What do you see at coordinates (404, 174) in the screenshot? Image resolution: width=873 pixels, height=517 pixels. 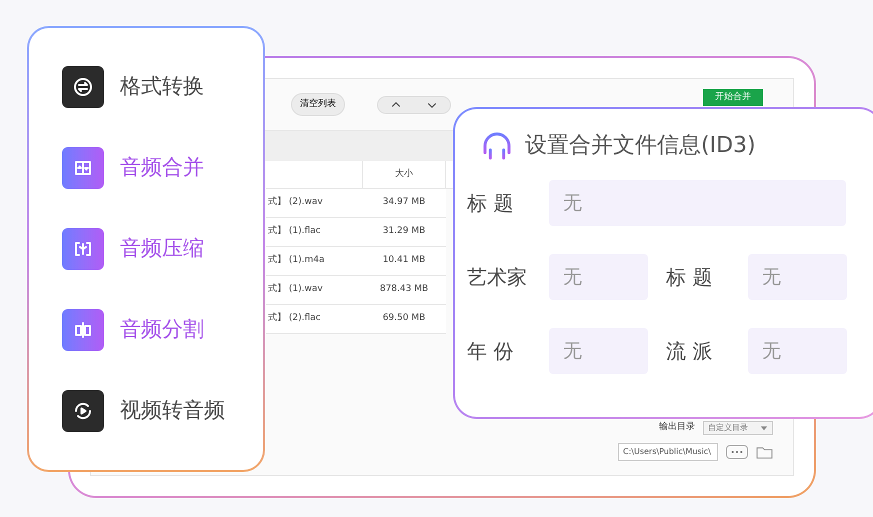 I see `column-header: 大小` at bounding box center [404, 174].